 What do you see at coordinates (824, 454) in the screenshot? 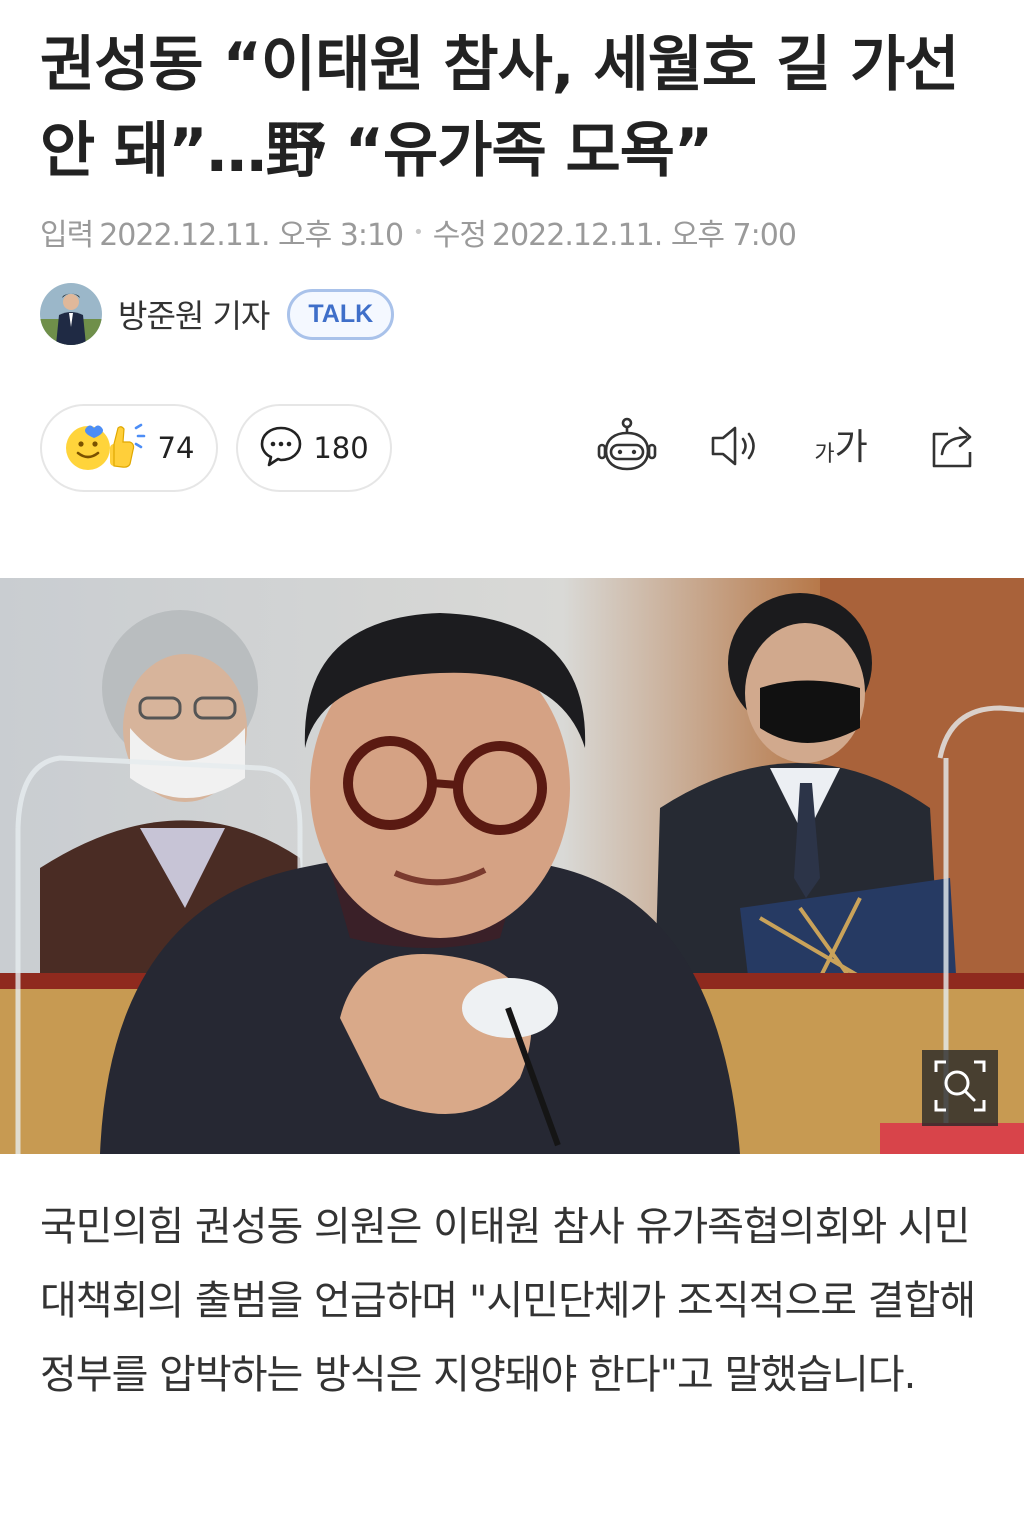
I see `font-size-small-glyph: 가` at bounding box center [824, 454].